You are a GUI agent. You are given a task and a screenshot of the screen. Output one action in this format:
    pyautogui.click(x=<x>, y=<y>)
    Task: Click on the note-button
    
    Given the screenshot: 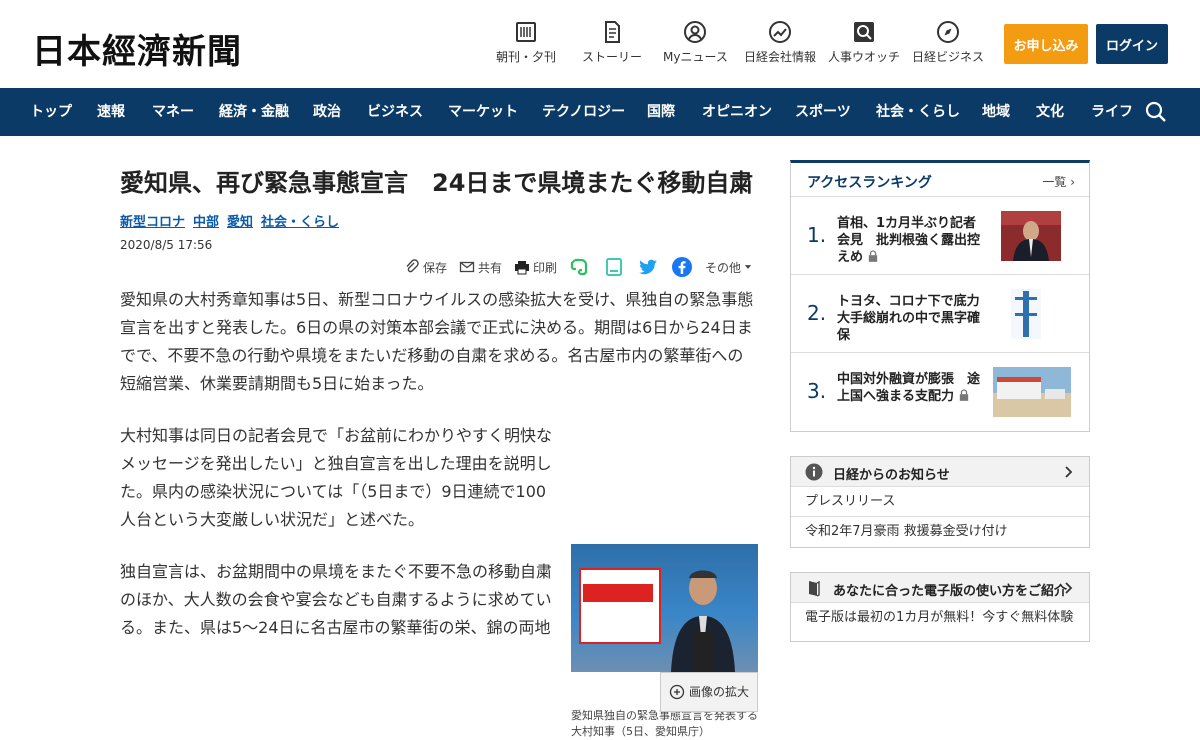 What is the action you would take?
    pyautogui.click(x=614, y=267)
    